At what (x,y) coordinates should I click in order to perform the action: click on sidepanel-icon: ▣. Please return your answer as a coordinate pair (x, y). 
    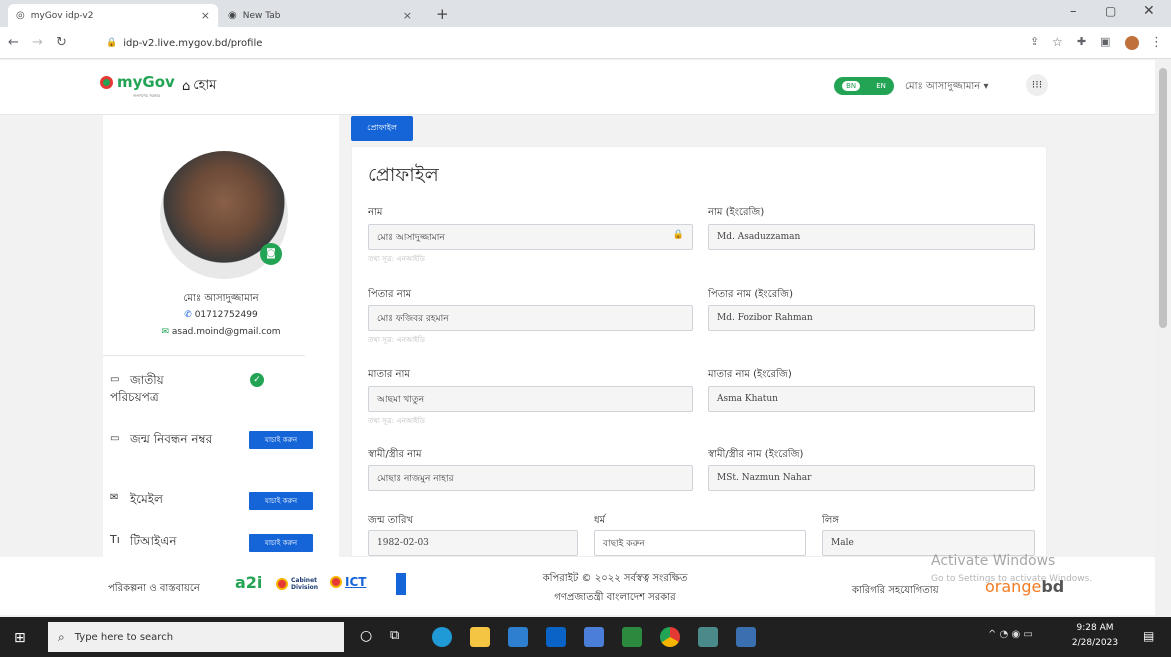
    Looking at the image, I should click on (1105, 41).